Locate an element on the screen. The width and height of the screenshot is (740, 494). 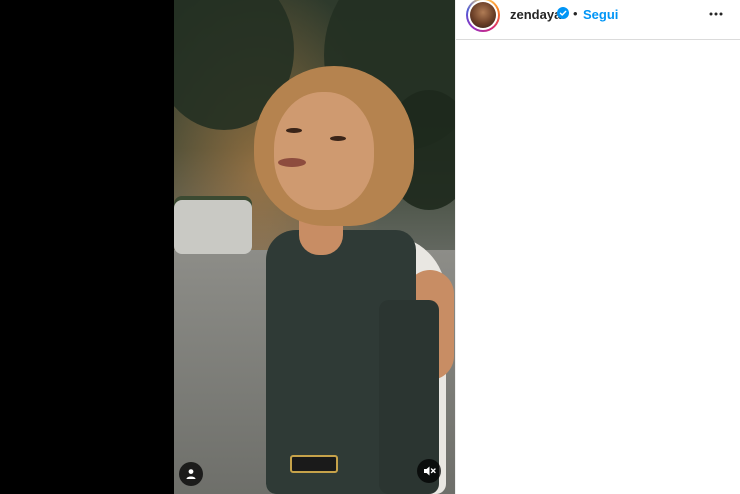
username-link: zendaya is located at coordinates (535, 14).